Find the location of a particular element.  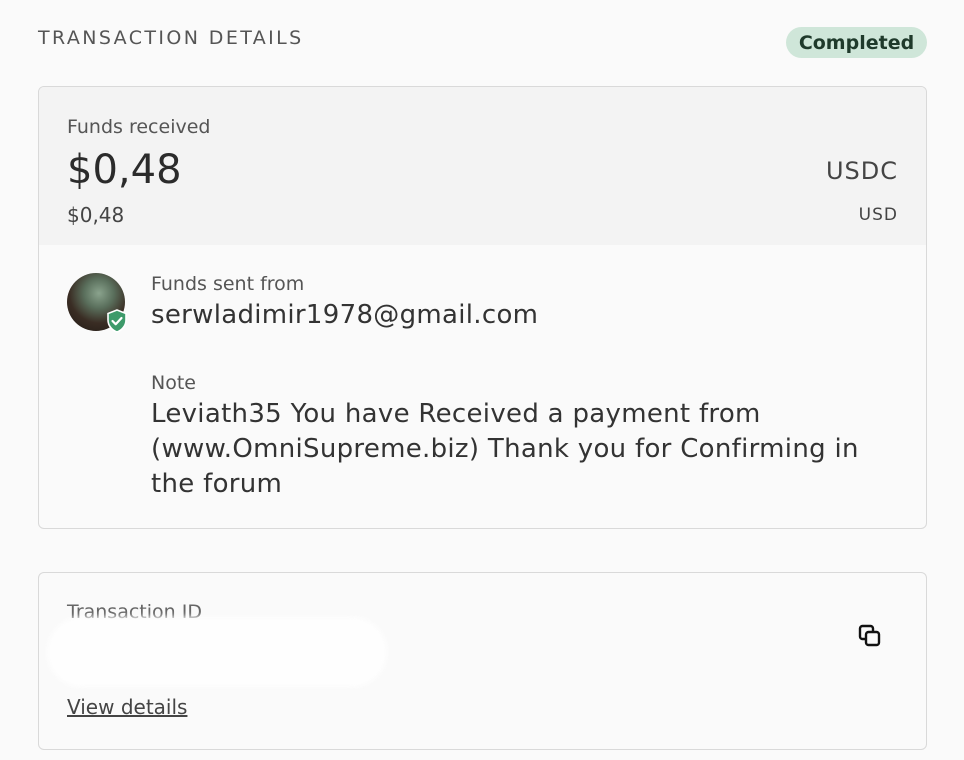

copy-icon is located at coordinates (870, 636).